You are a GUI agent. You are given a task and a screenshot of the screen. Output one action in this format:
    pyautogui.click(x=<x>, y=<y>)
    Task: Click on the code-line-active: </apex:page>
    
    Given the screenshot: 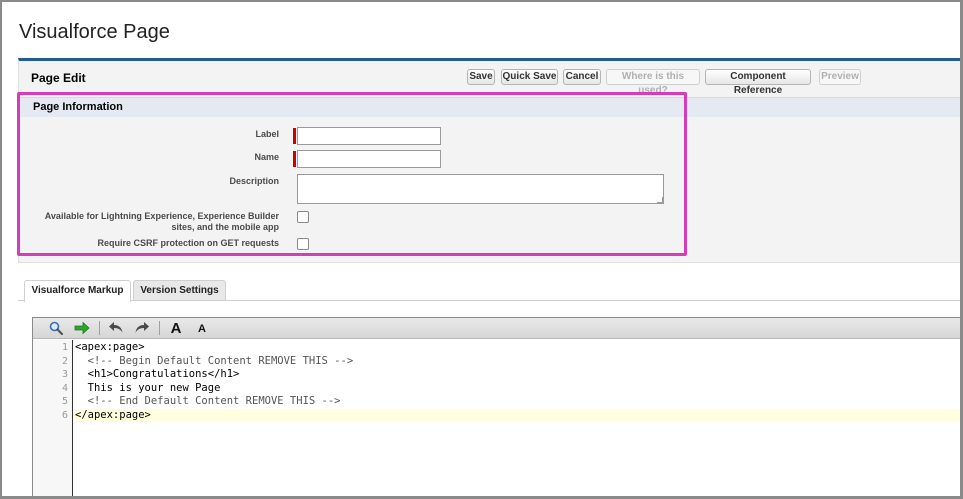 What is the action you would take?
    pyautogui.click(x=518, y=415)
    